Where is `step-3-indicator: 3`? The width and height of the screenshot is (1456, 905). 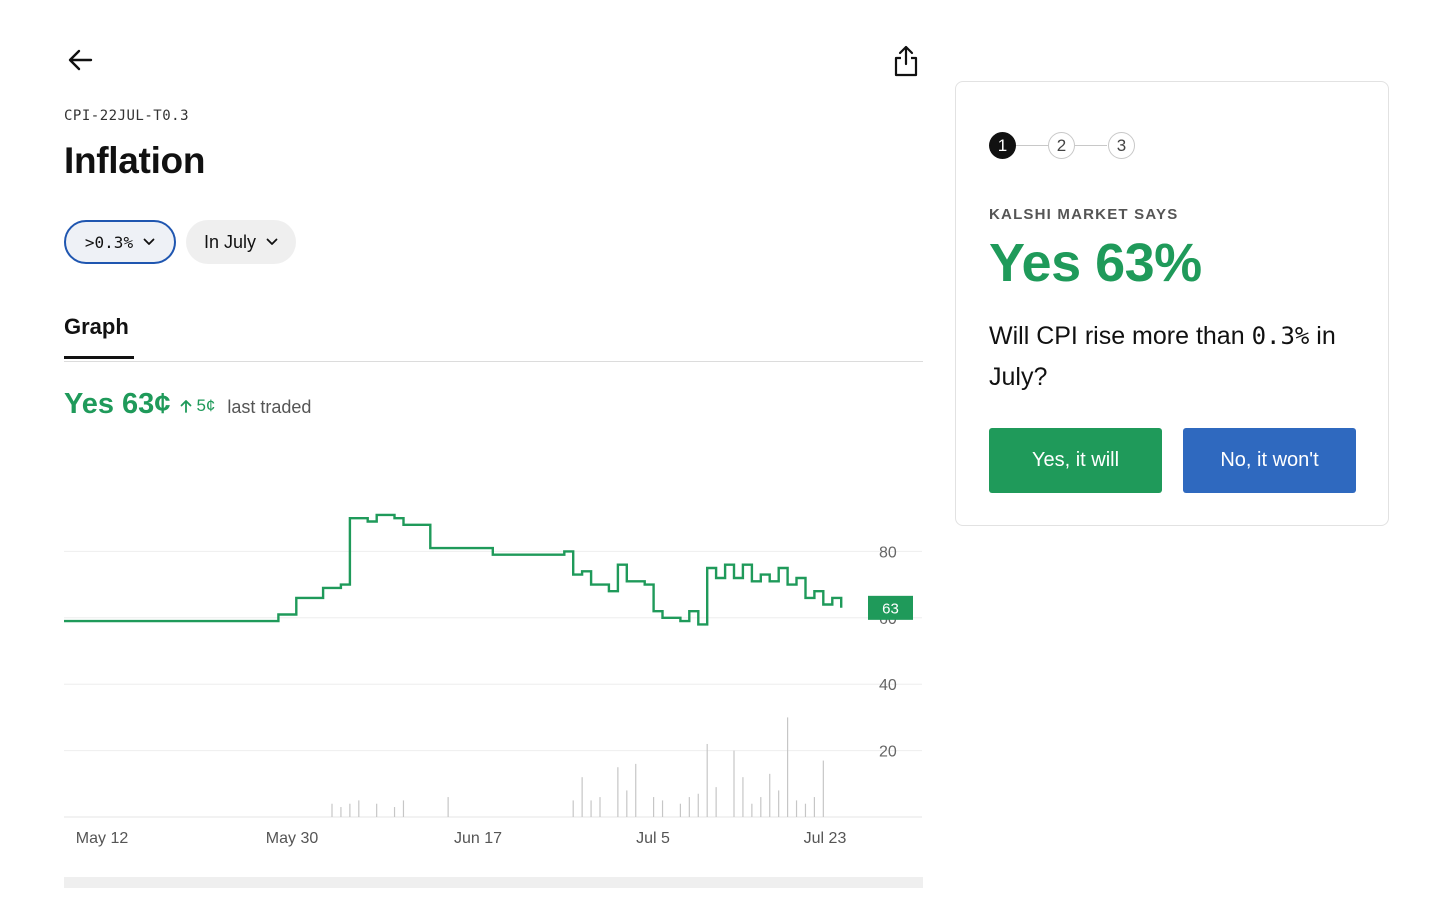 step-3-indicator: 3 is located at coordinates (1121, 145).